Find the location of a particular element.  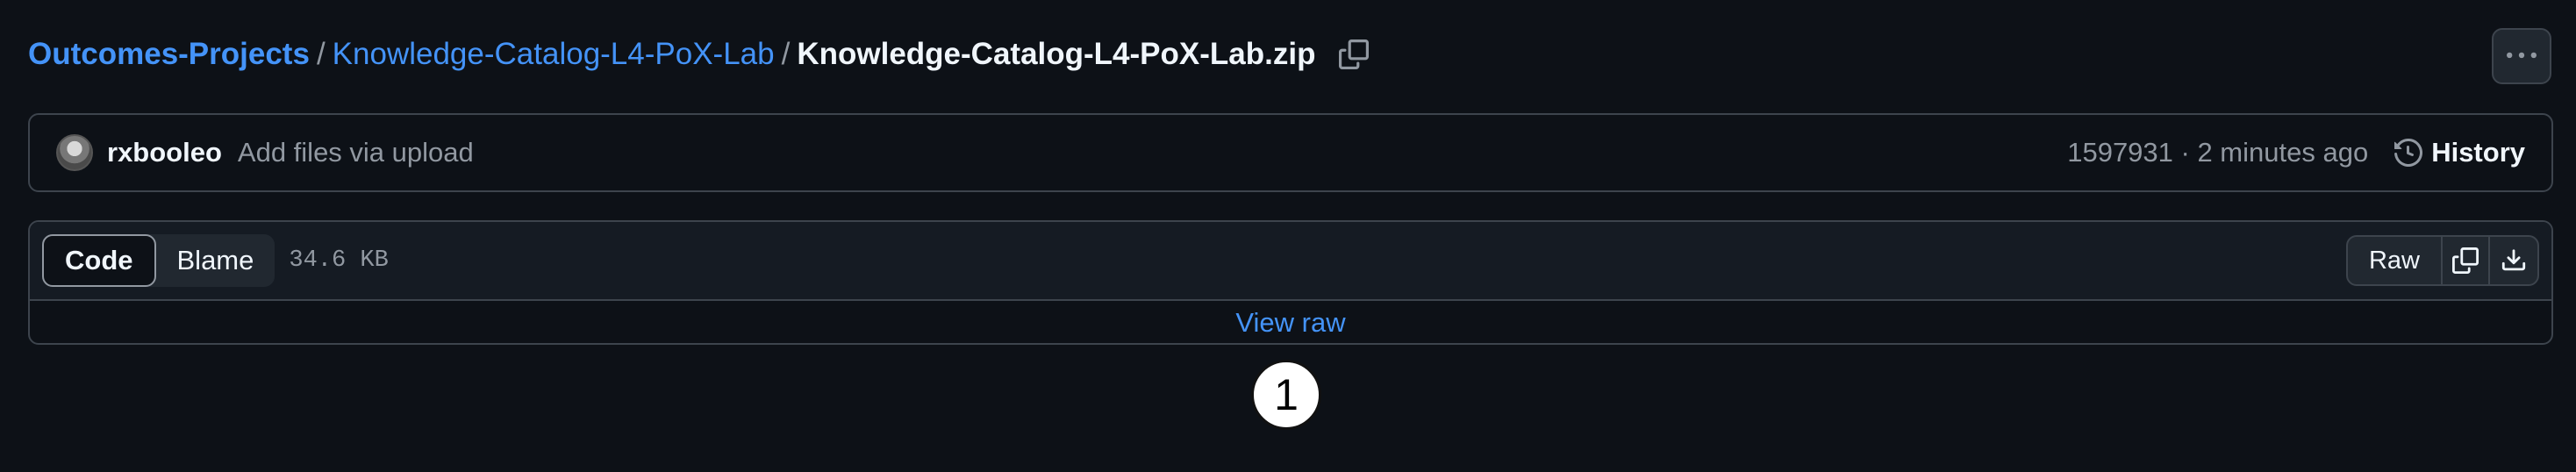

commit-meta: 1597931 · 2 minutes ago is located at coordinates (2217, 153).